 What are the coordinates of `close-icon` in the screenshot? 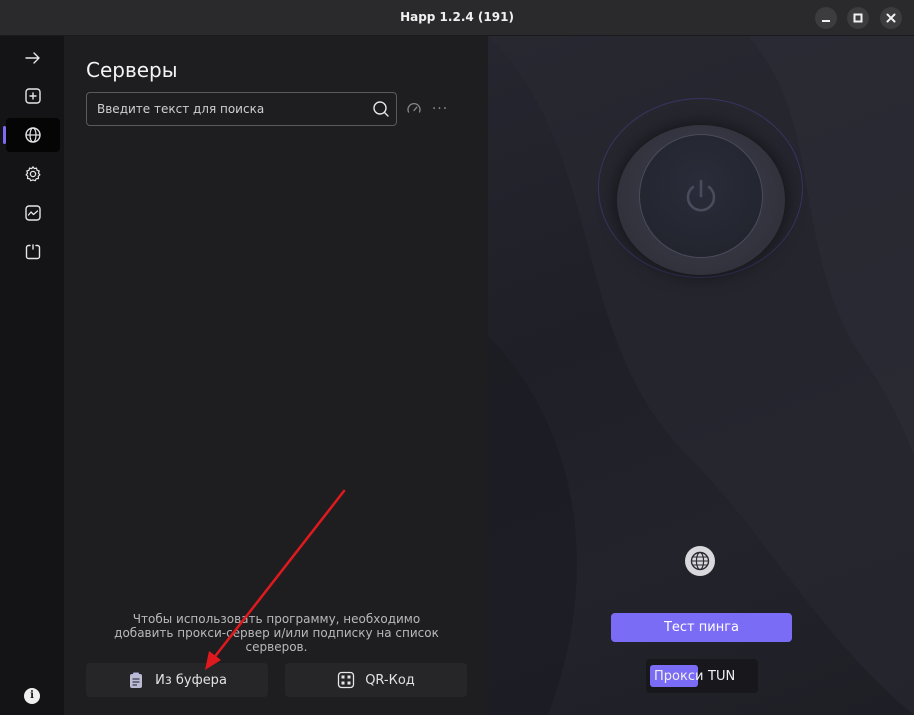 It's located at (891, 18).